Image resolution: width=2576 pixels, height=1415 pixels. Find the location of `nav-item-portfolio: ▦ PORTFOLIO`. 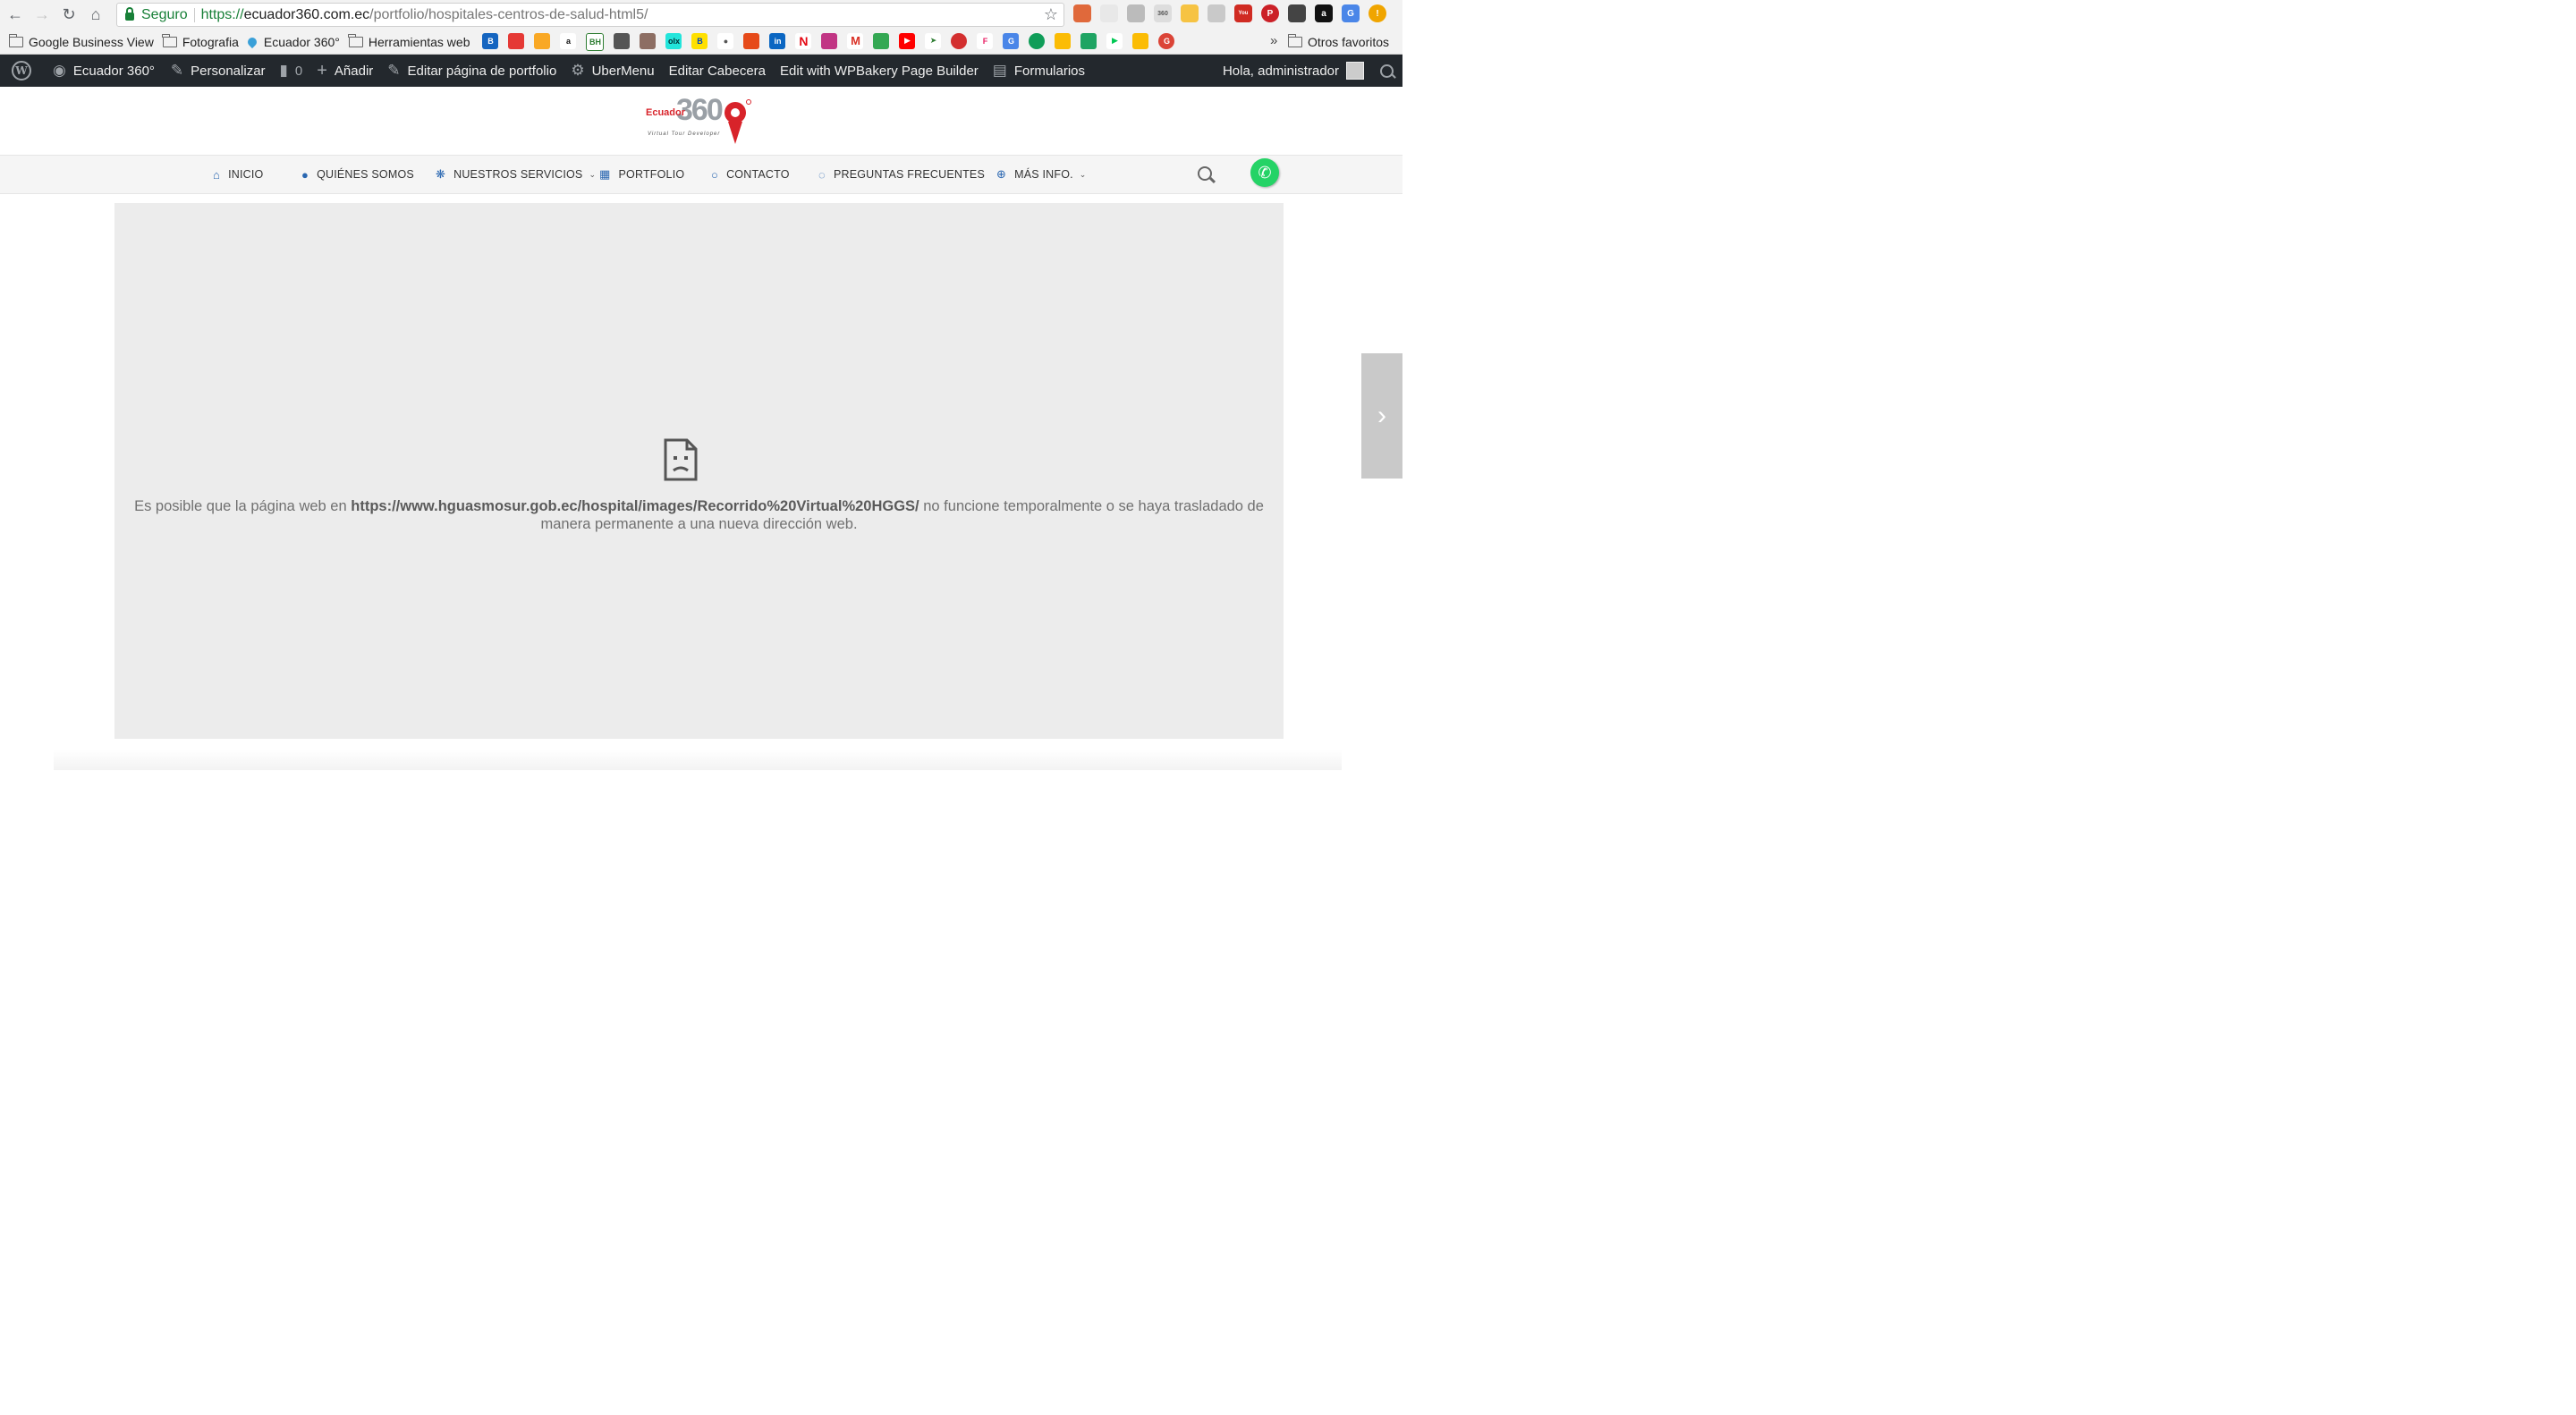

nav-item-portfolio: ▦ PORTFOLIO is located at coordinates (641, 175).